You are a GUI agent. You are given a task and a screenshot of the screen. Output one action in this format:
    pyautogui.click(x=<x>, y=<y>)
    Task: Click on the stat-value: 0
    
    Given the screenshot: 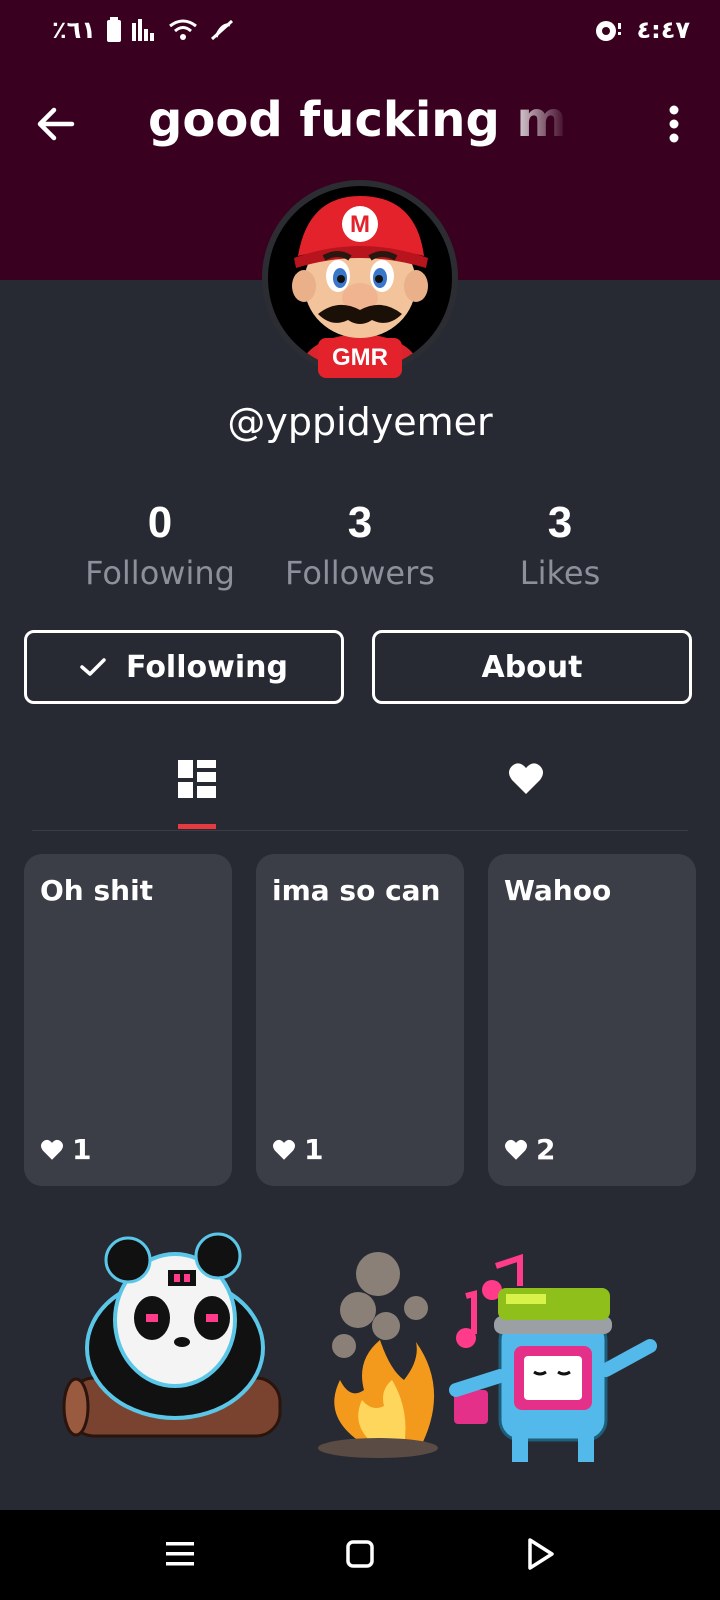 What is the action you would take?
    pyautogui.click(x=160, y=522)
    